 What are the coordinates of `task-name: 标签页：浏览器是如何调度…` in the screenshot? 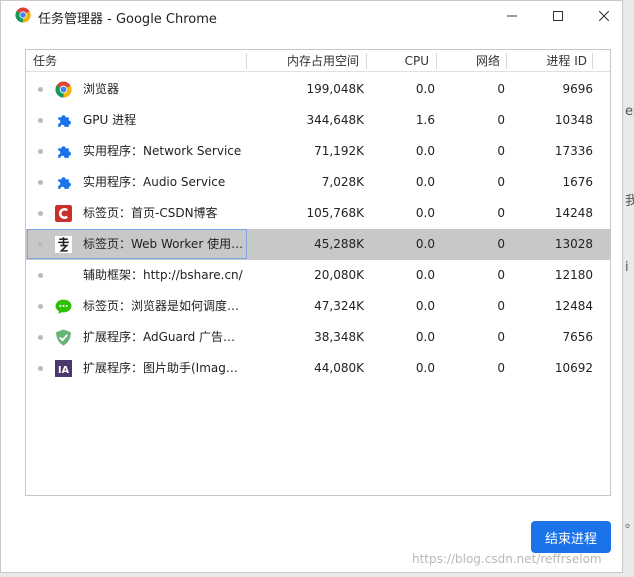 It's located at (161, 306).